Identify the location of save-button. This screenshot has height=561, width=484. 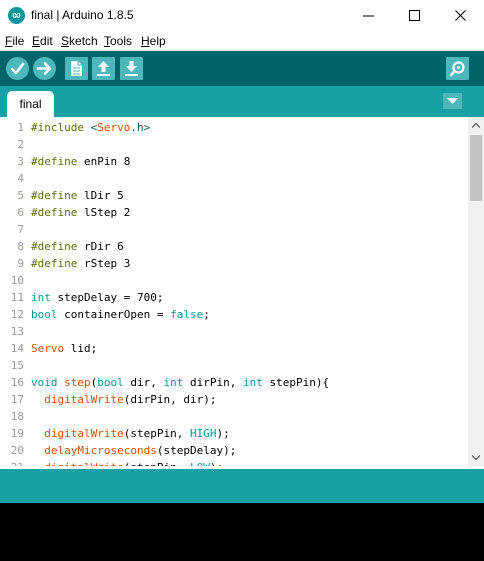
(131, 68).